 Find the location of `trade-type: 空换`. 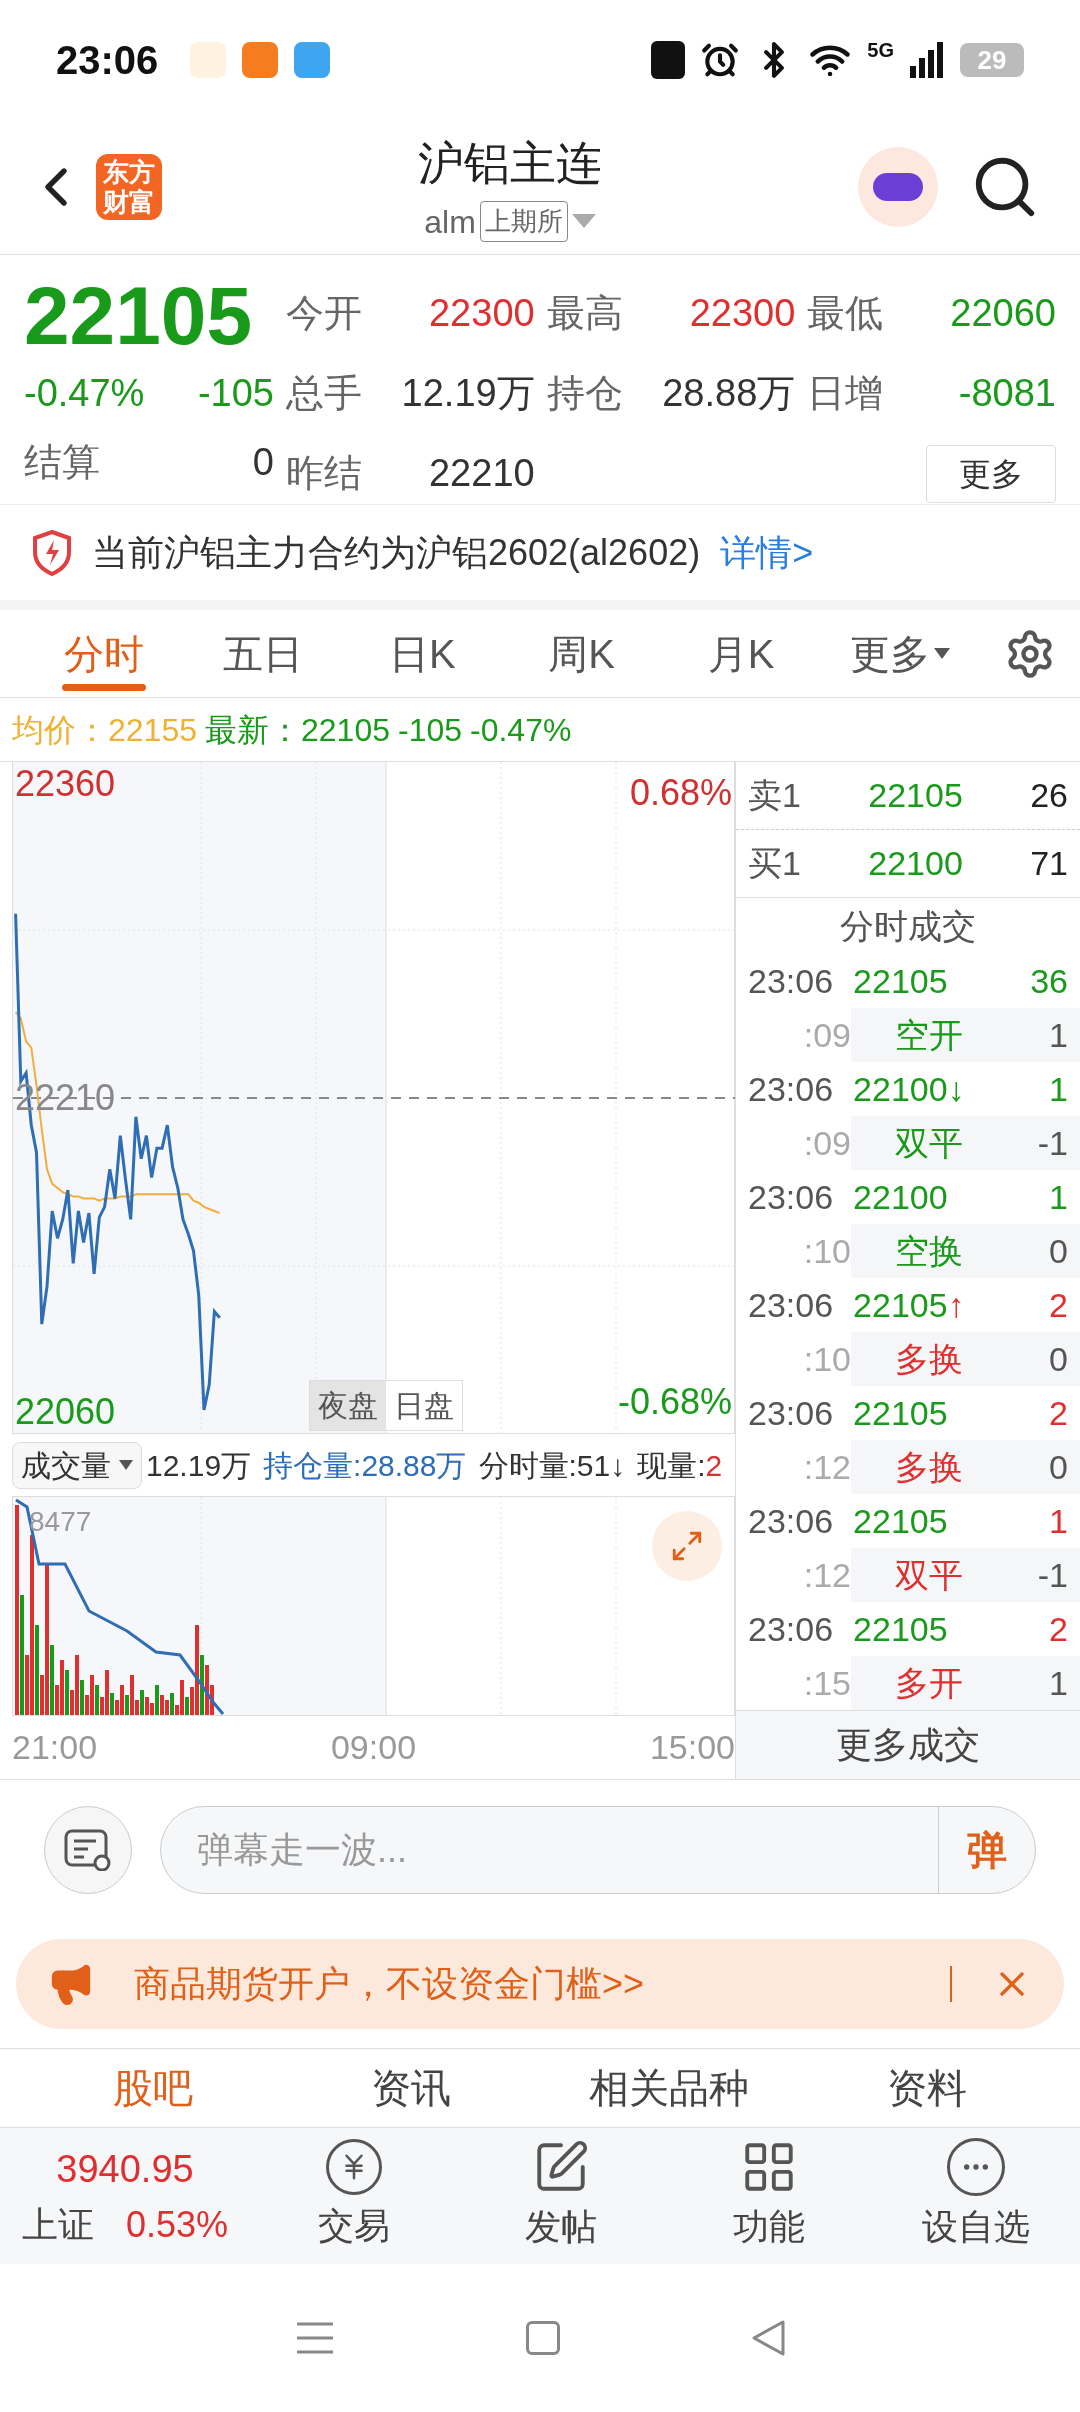

trade-type: 空换 is located at coordinates (929, 1251).